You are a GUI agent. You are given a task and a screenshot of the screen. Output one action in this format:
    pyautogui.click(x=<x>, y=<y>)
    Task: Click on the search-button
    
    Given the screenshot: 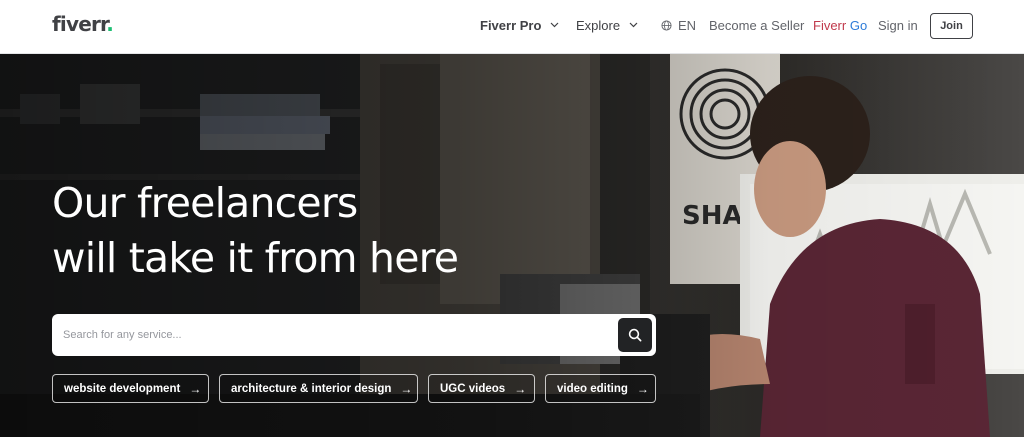 What is the action you would take?
    pyautogui.click(x=635, y=335)
    